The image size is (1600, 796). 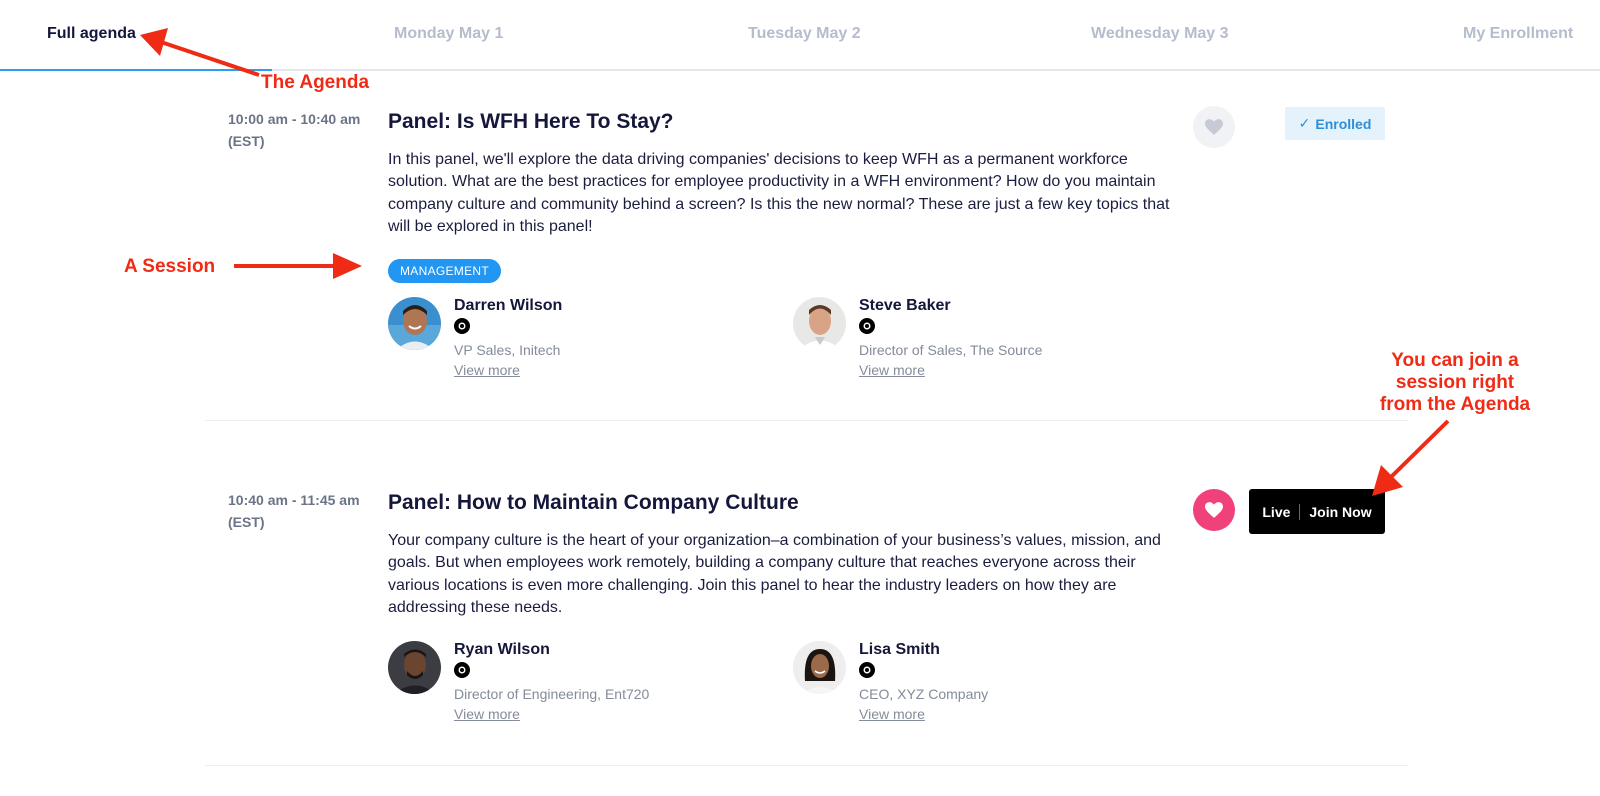 I want to click on speaker-name: Darren Wilson, so click(x=508, y=306).